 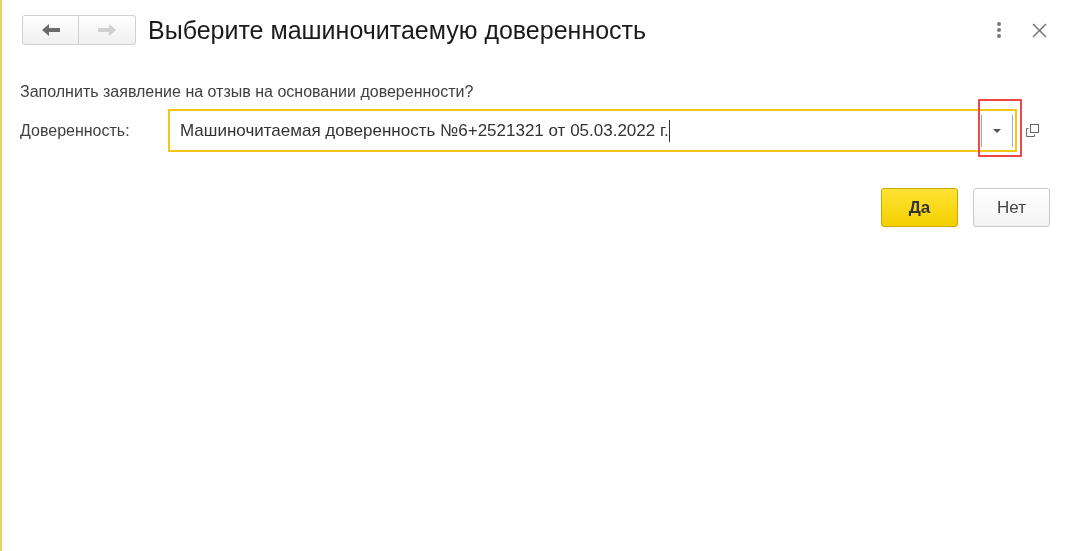 I want to click on open-window-icon, so click(x=1032, y=130).